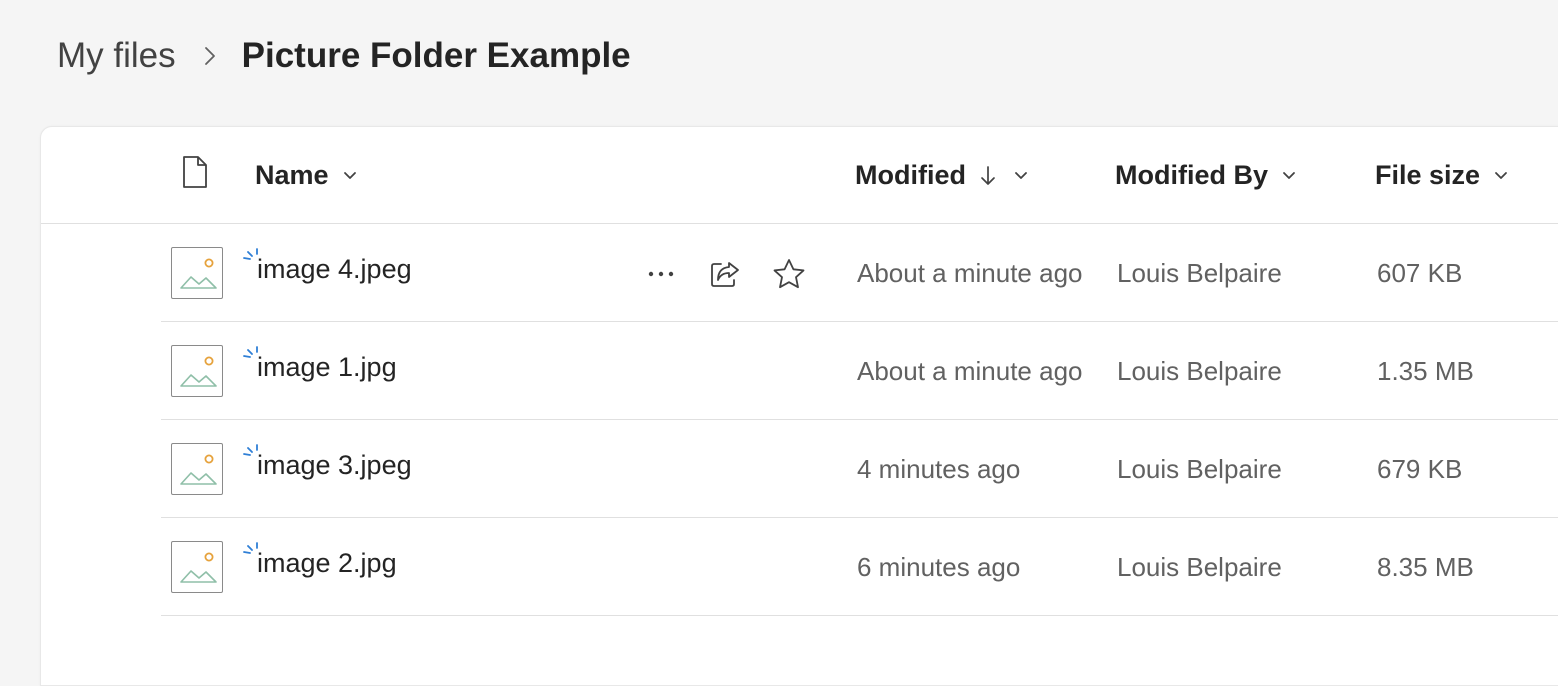  I want to click on file-size-cell: 607 KB, so click(1420, 273).